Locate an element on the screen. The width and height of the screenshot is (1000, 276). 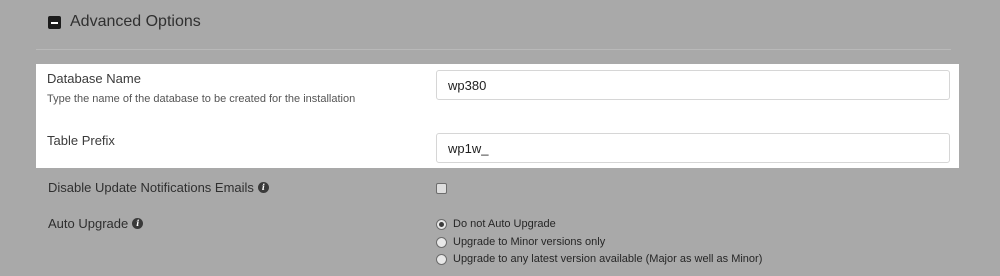
auto-upgrade-label: Auto Upgrade is located at coordinates (88, 223).